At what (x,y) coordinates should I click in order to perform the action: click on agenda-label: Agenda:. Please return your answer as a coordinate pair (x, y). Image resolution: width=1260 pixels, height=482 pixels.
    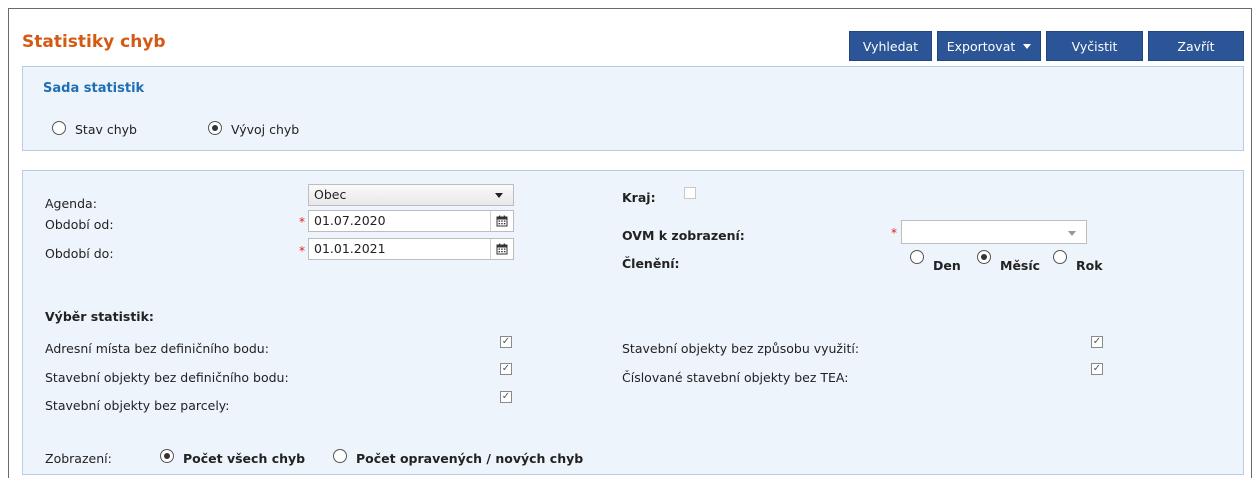
    Looking at the image, I should click on (71, 203).